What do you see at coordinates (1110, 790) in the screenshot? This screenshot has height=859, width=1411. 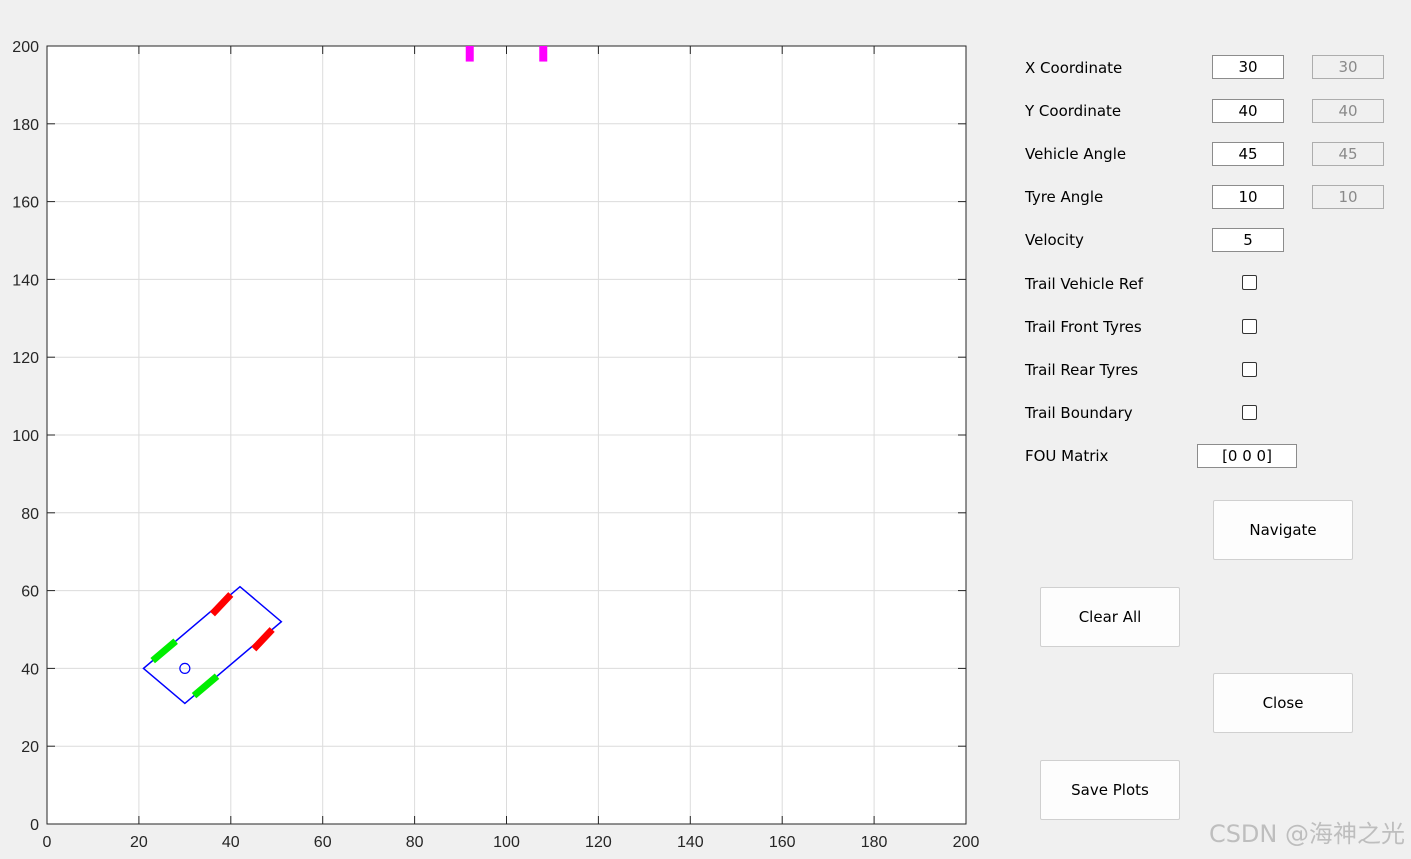 I see `save-plots-button: Save Plots` at bounding box center [1110, 790].